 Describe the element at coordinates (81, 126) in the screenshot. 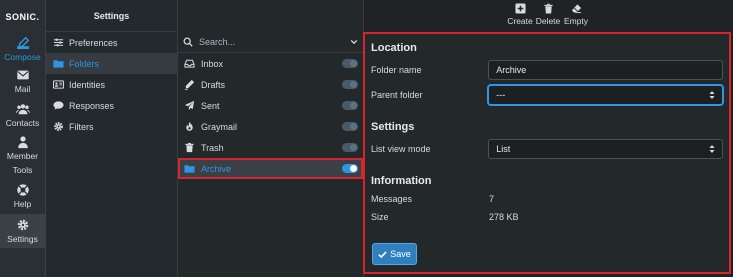

I see `settings-item-label: Filters` at that location.